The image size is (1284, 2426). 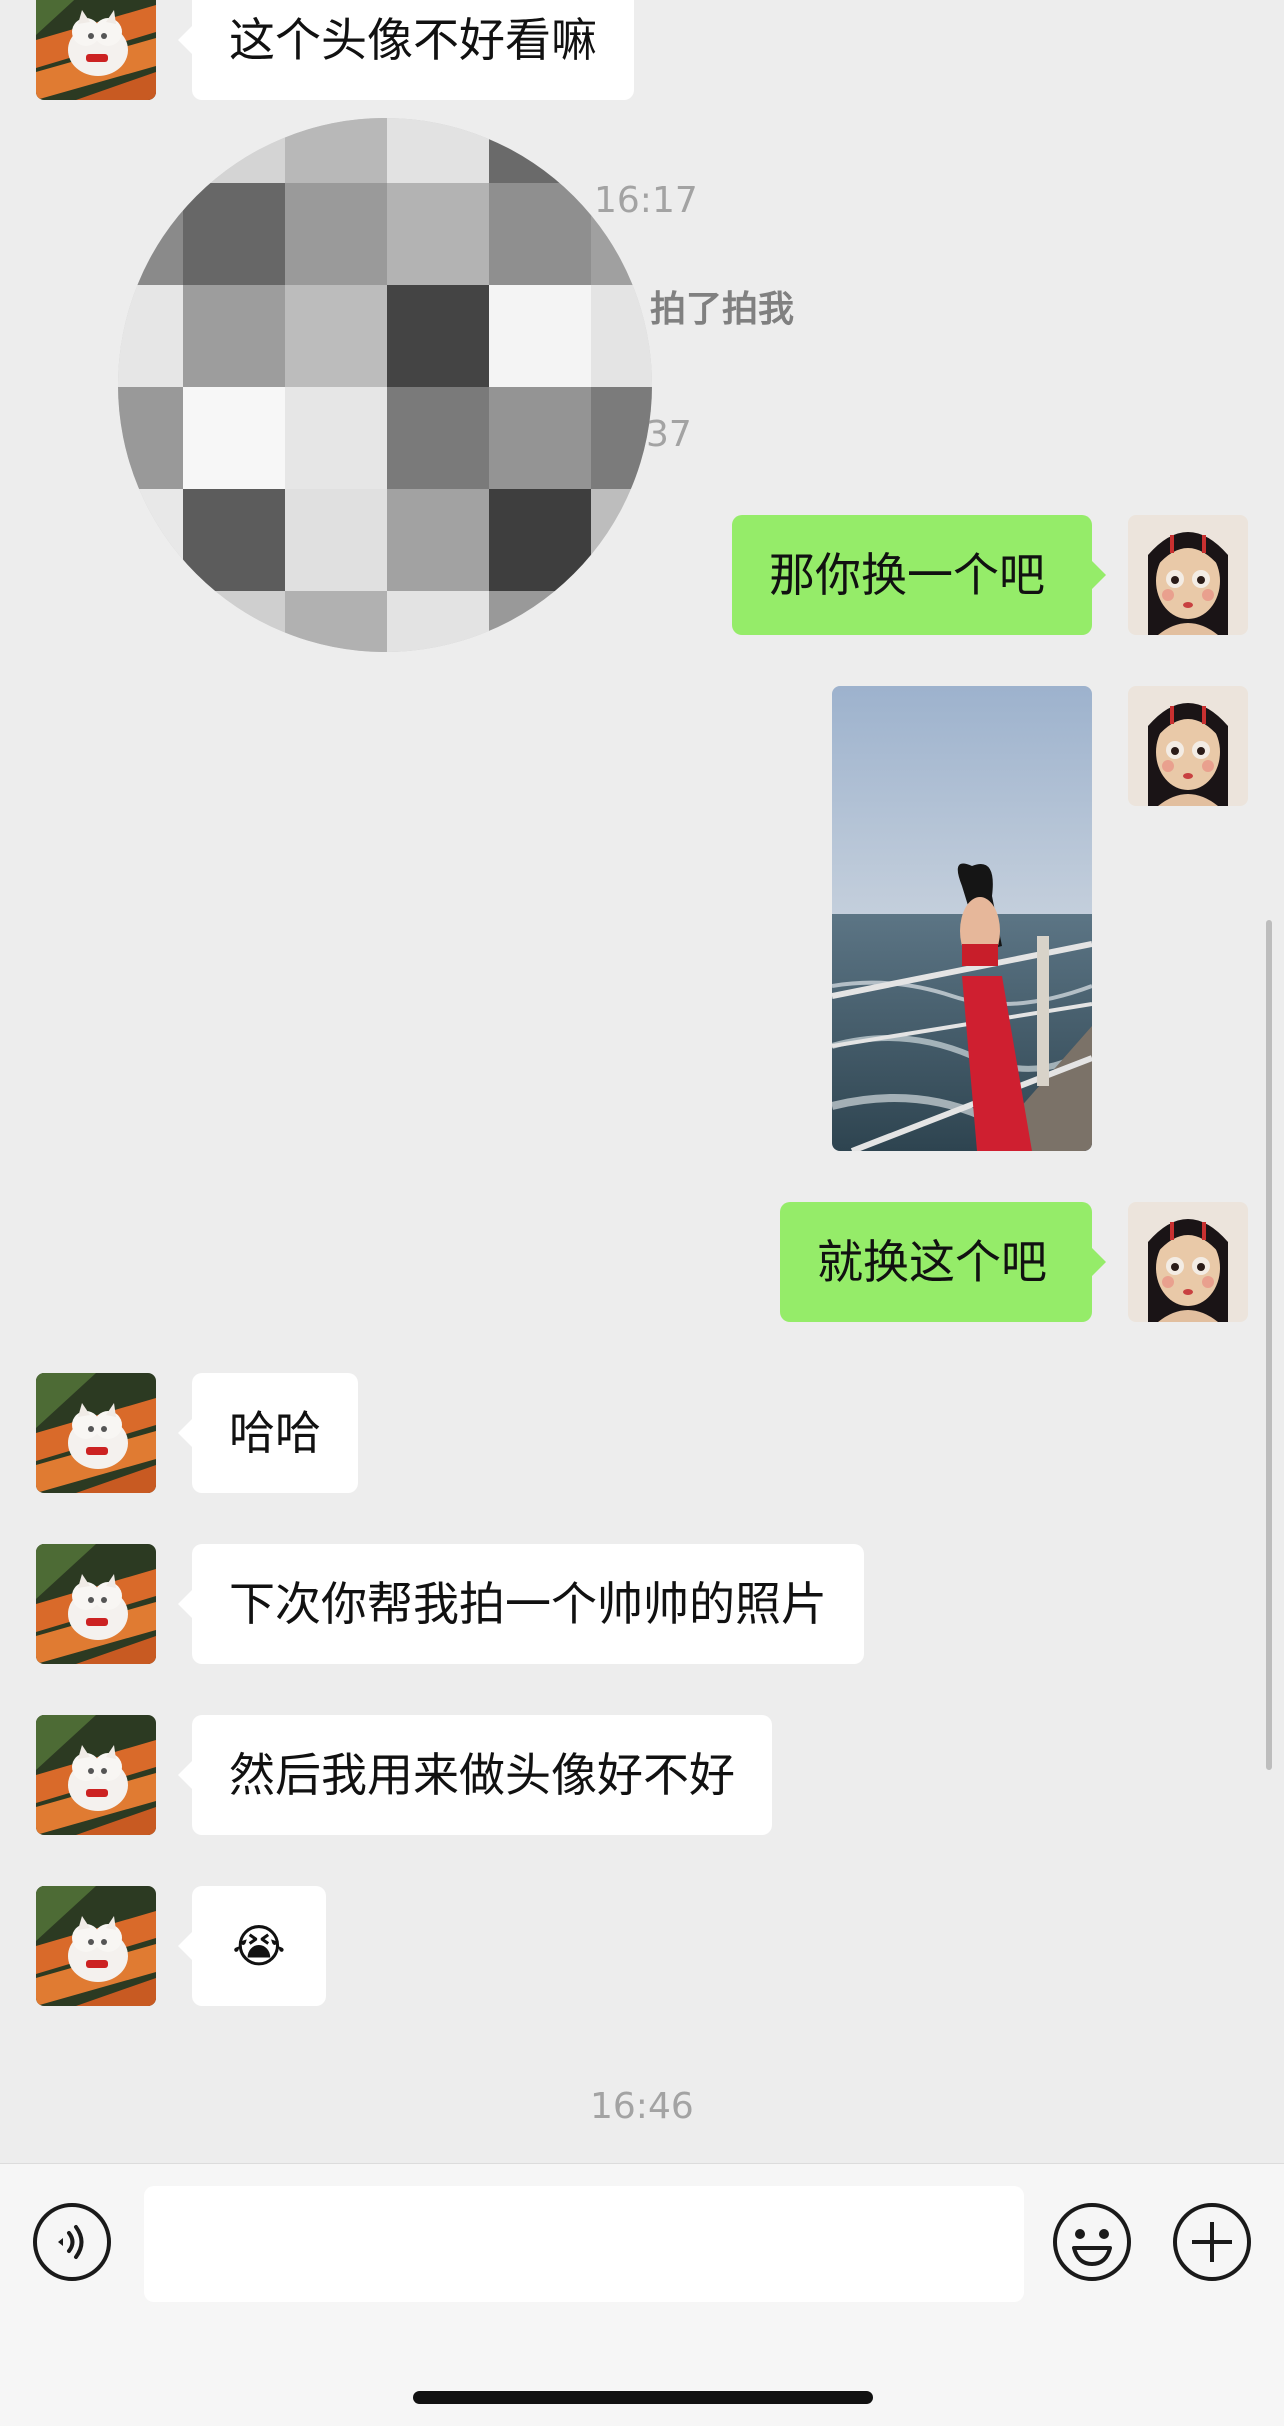 I want to click on seaside-photo, so click(x=962, y=918).